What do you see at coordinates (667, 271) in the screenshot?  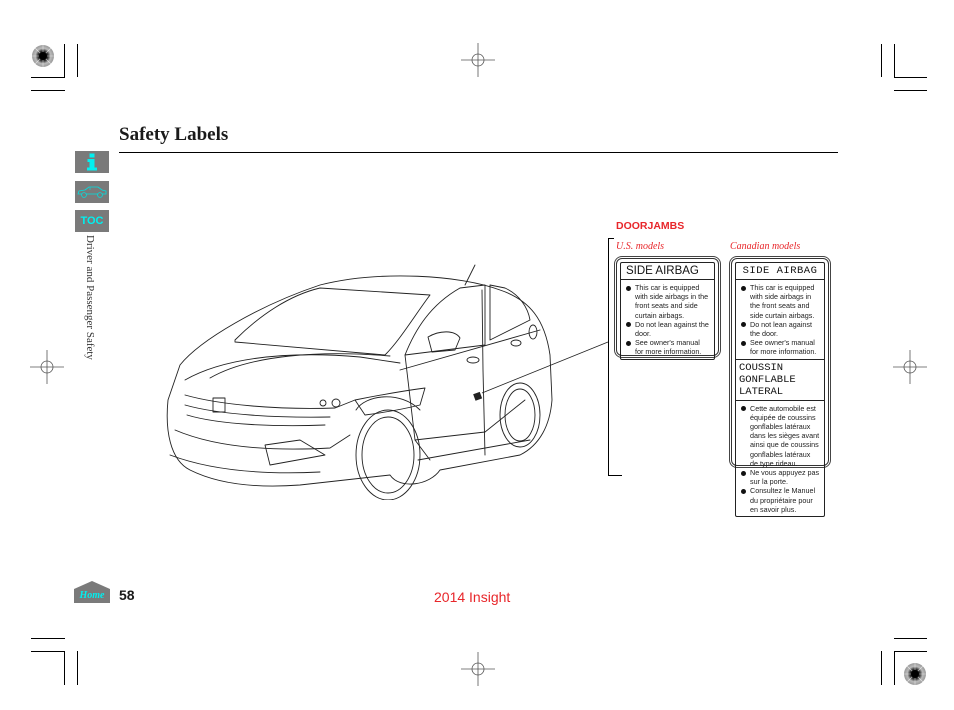 I see `label-heading: SIDE AIRBAG` at bounding box center [667, 271].